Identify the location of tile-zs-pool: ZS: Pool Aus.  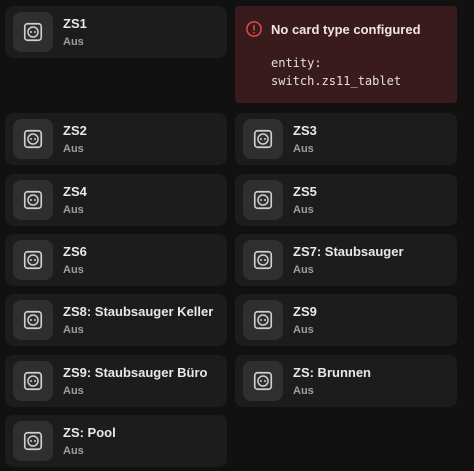
(116, 441).